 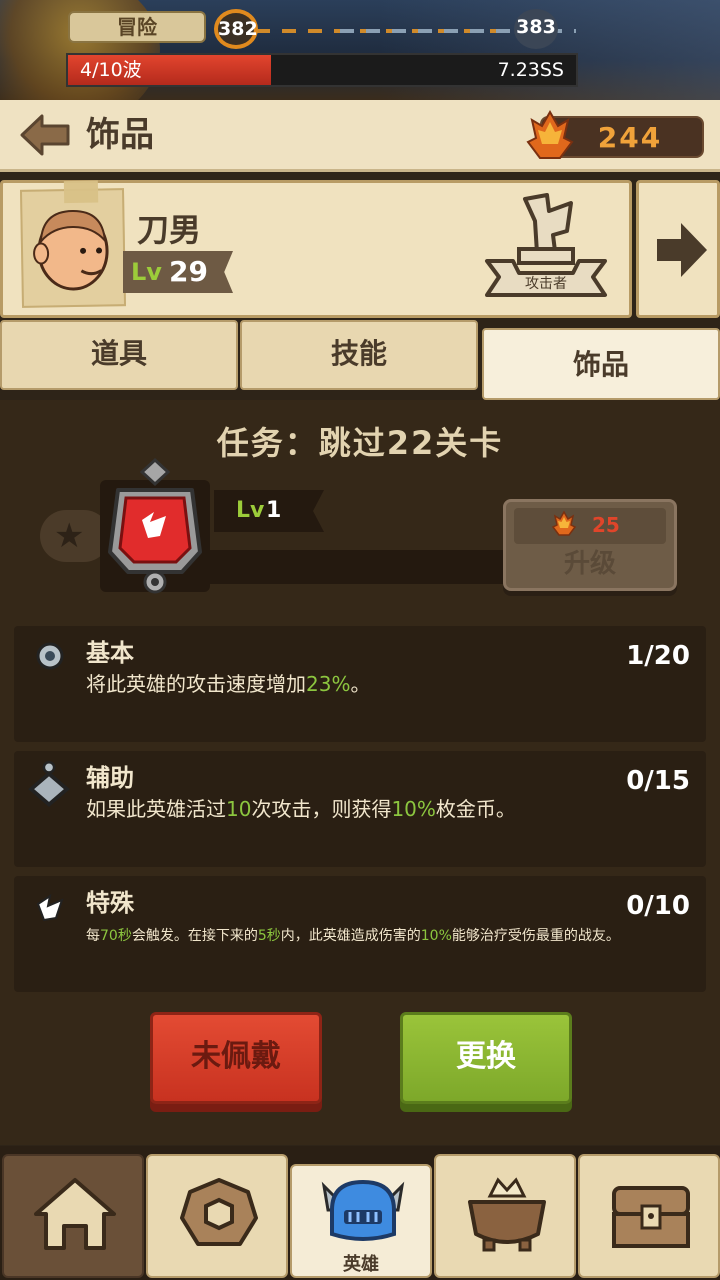 I want to click on treasure-chest-icon, so click(x=651, y=1217).